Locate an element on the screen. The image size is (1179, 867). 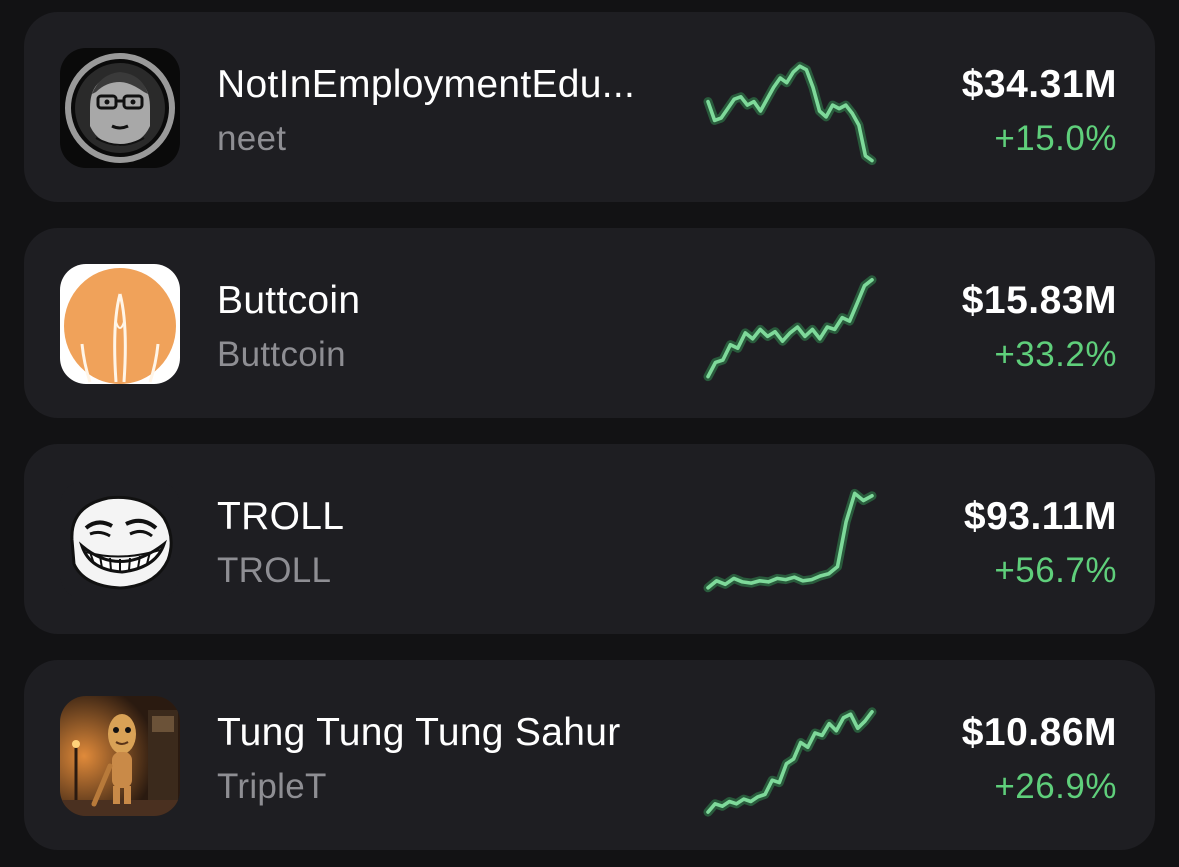
price-change: +26.9% is located at coordinates (1055, 786).